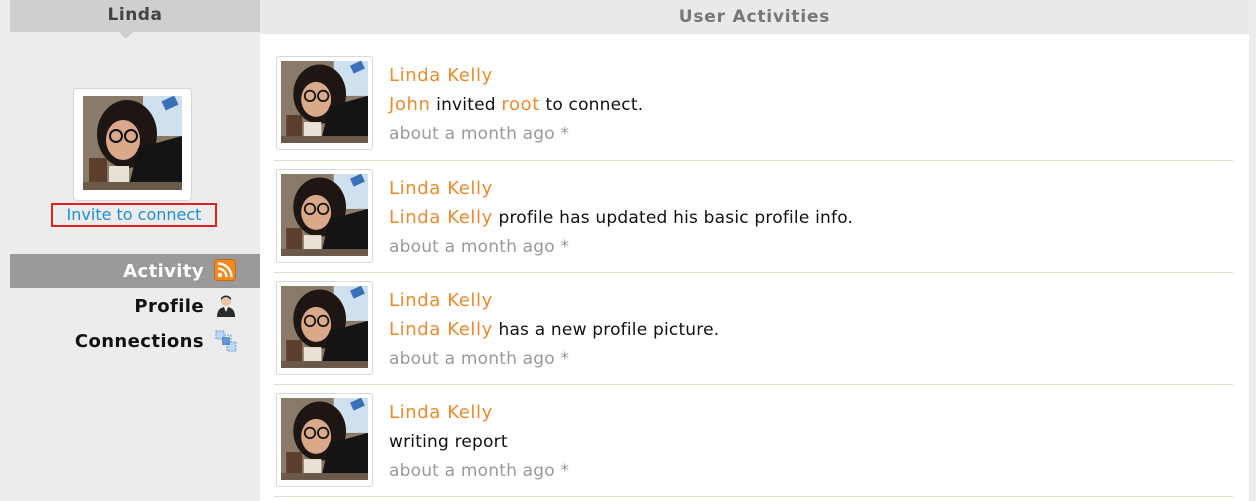 The width and height of the screenshot is (1256, 501). I want to click on activity-user-link: root, so click(520, 104).